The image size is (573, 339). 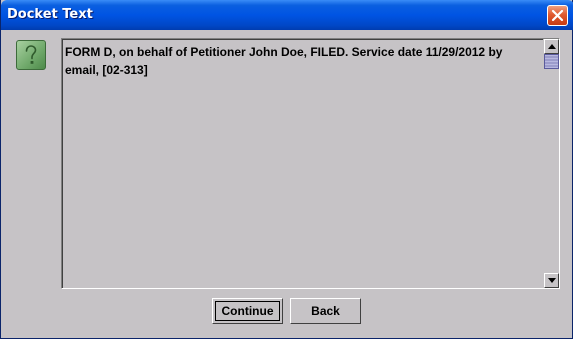 What do you see at coordinates (325, 311) in the screenshot?
I see `back-button: Back` at bounding box center [325, 311].